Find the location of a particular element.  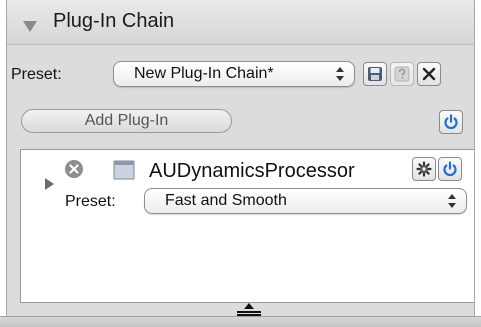

chain-preset-popup: New Plug-In Chain* is located at coordinates (234, 74).